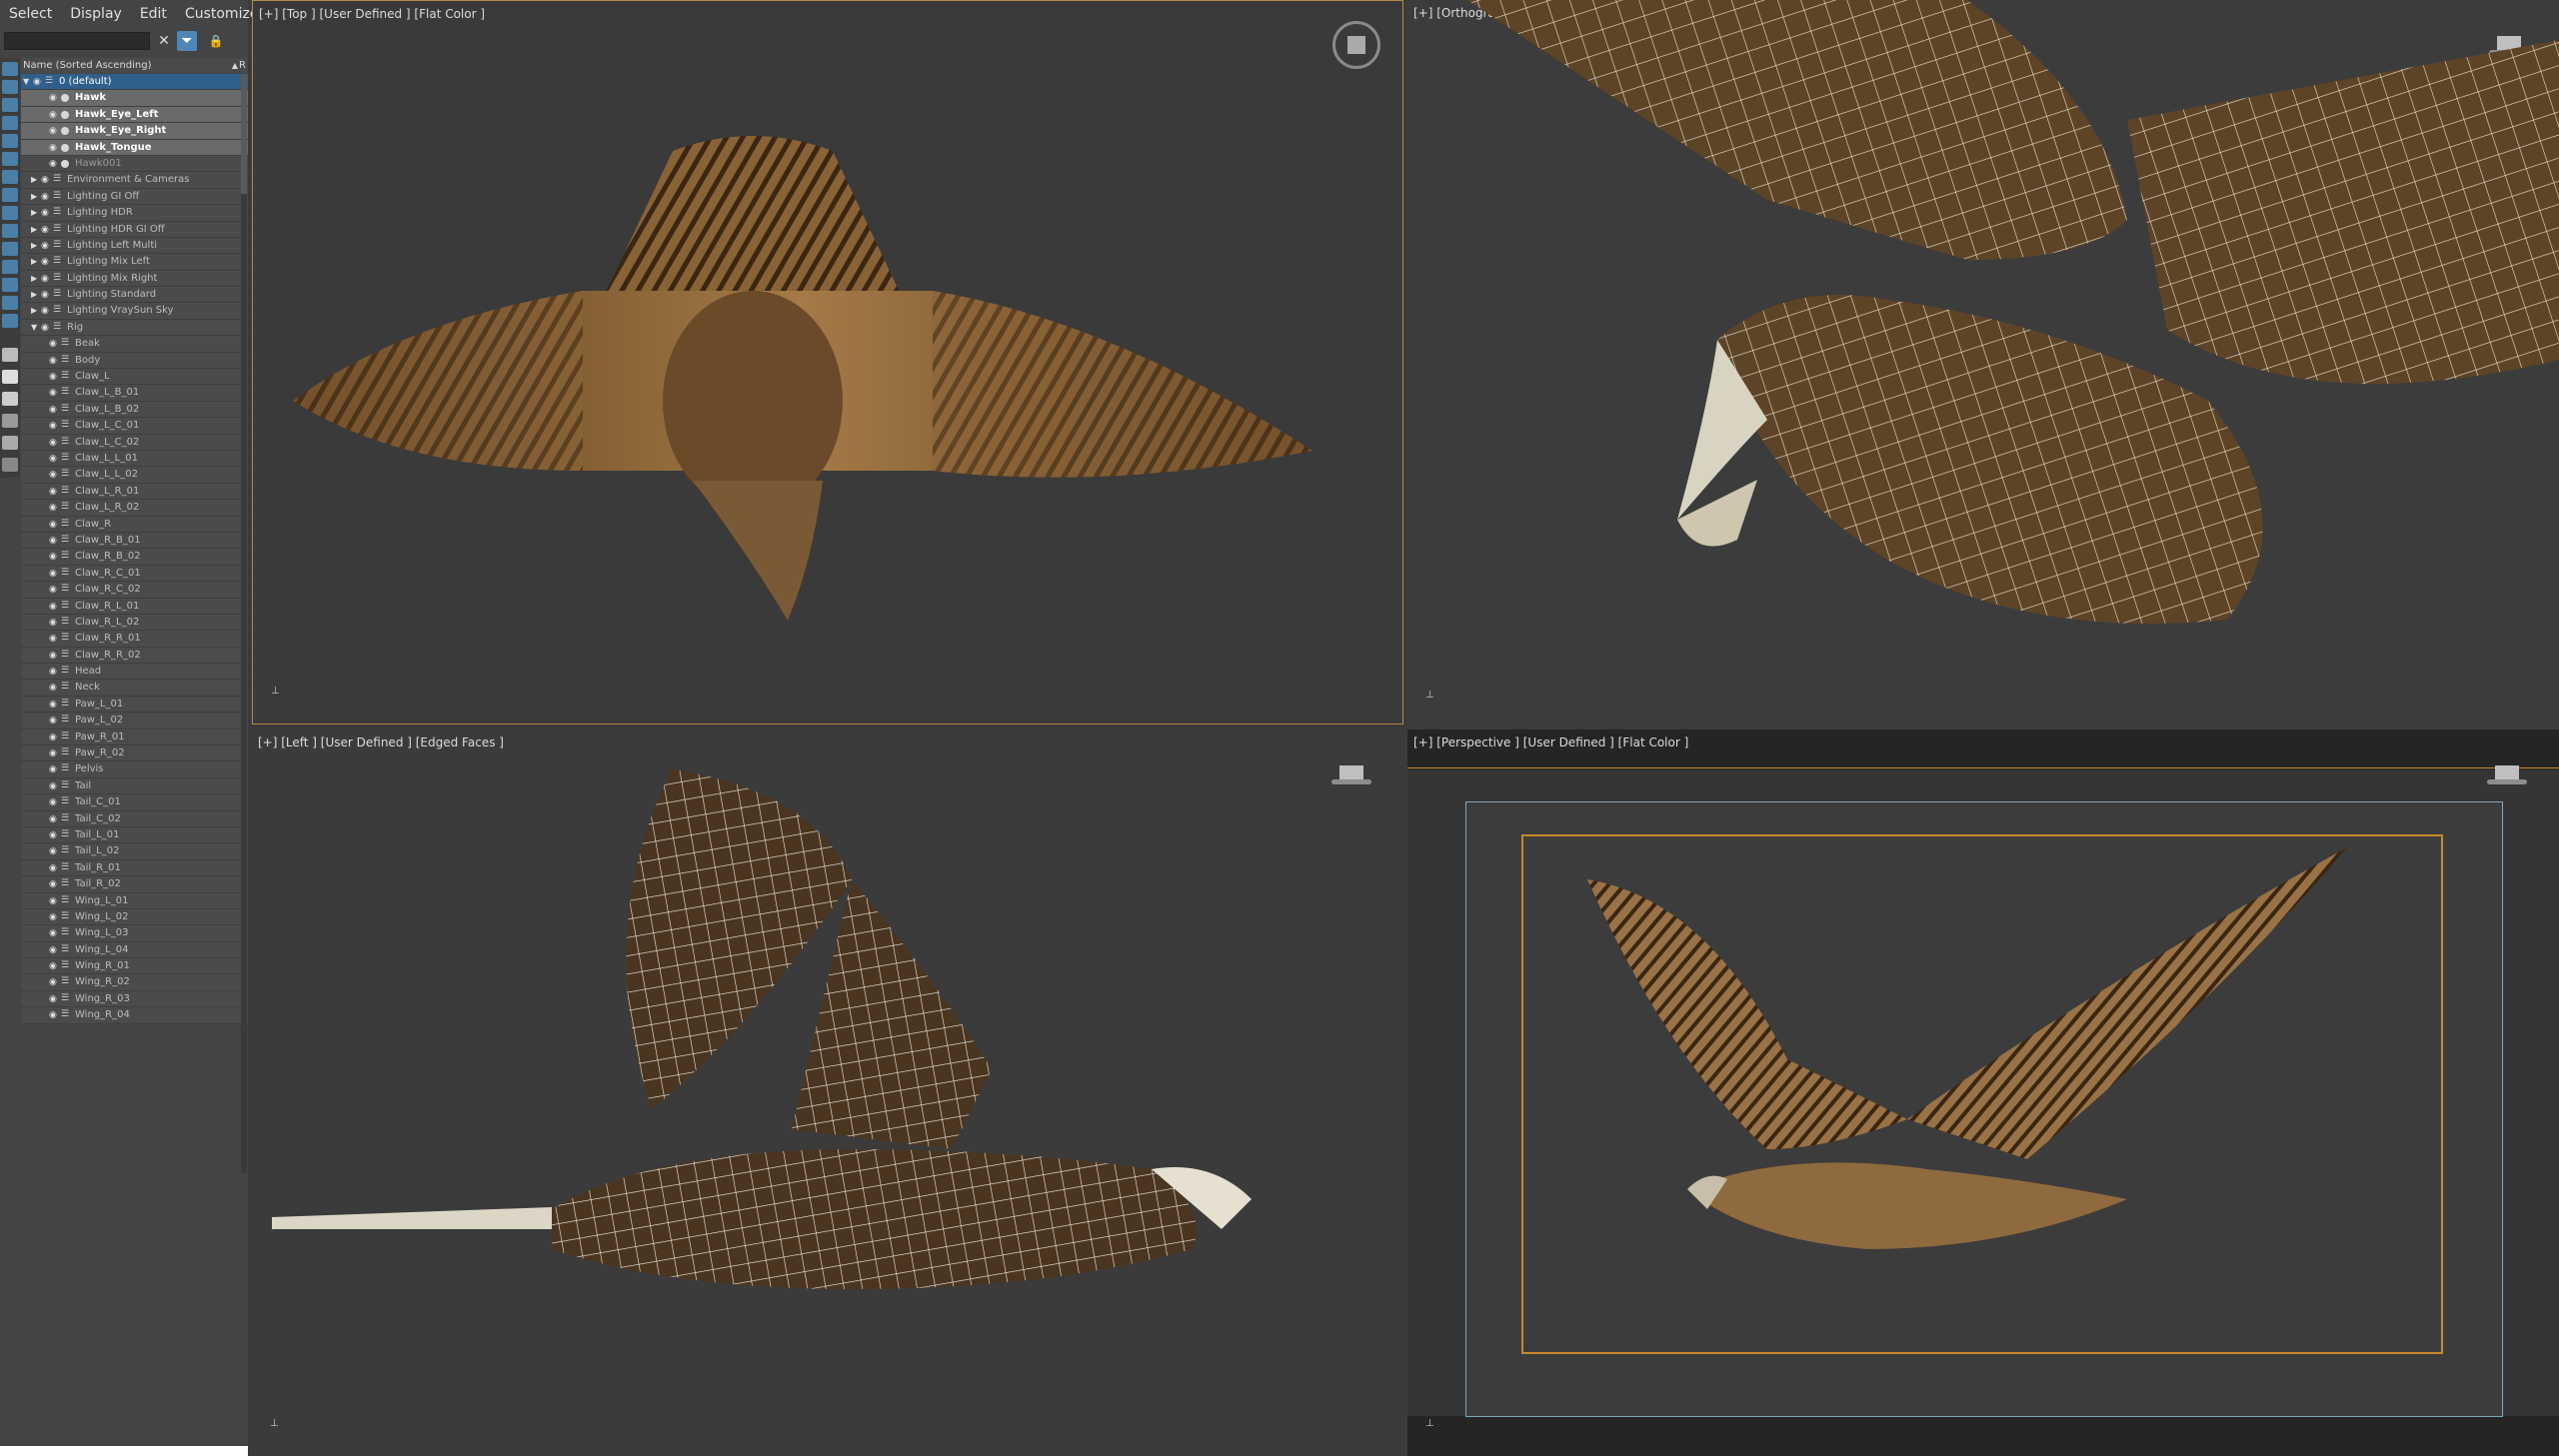  What do you see at coordinates (10, 69) in the screenshot?
I see `display-objects-icon` at bounding box center [10, 69].